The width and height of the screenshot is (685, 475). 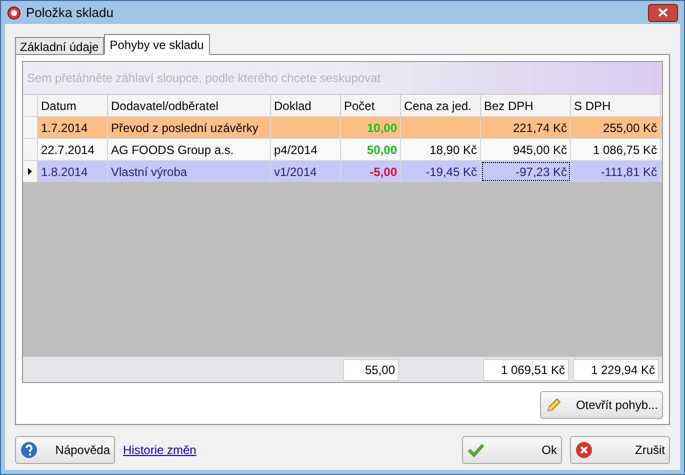 What do you see at coordinates (70, 13) in the screenshot?
I see `window-title: Položka skladu` at bounding box center [70, 13].